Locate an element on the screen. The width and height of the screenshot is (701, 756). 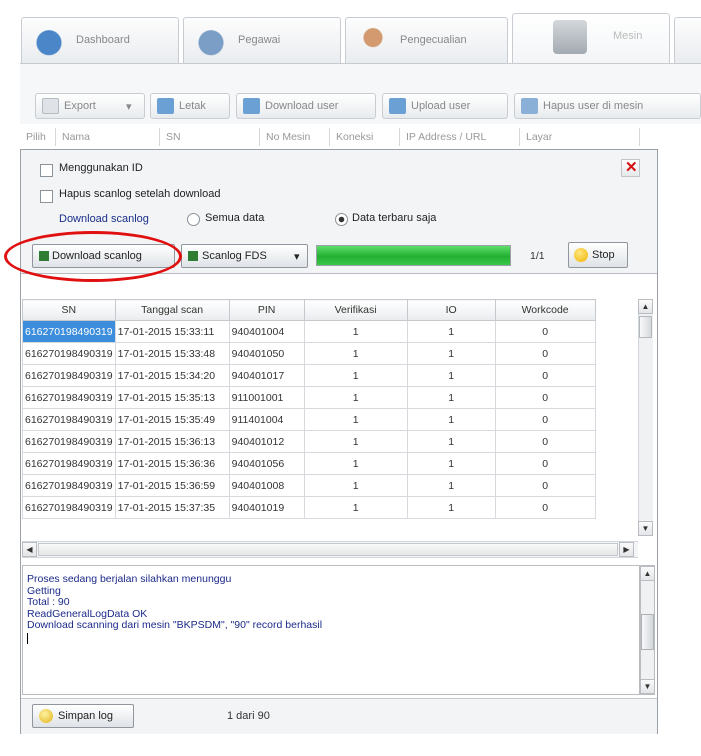
cell-pin: 940401019 is located at coordinates (266, 507).